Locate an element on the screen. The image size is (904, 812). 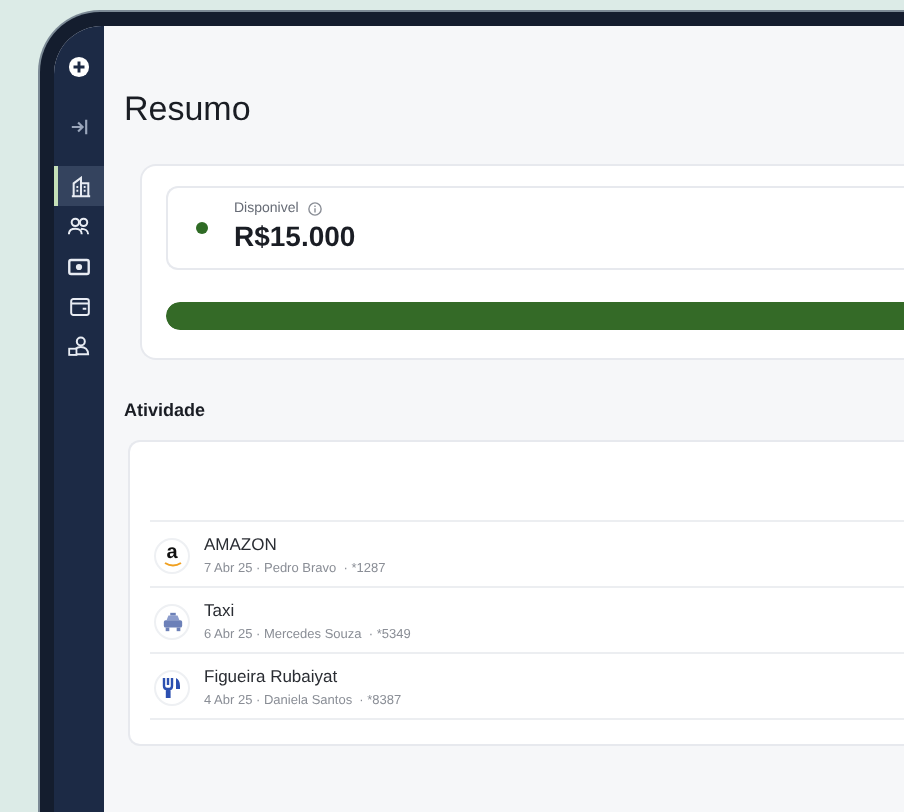
collapse-icon is located at coordinates (79, 126).